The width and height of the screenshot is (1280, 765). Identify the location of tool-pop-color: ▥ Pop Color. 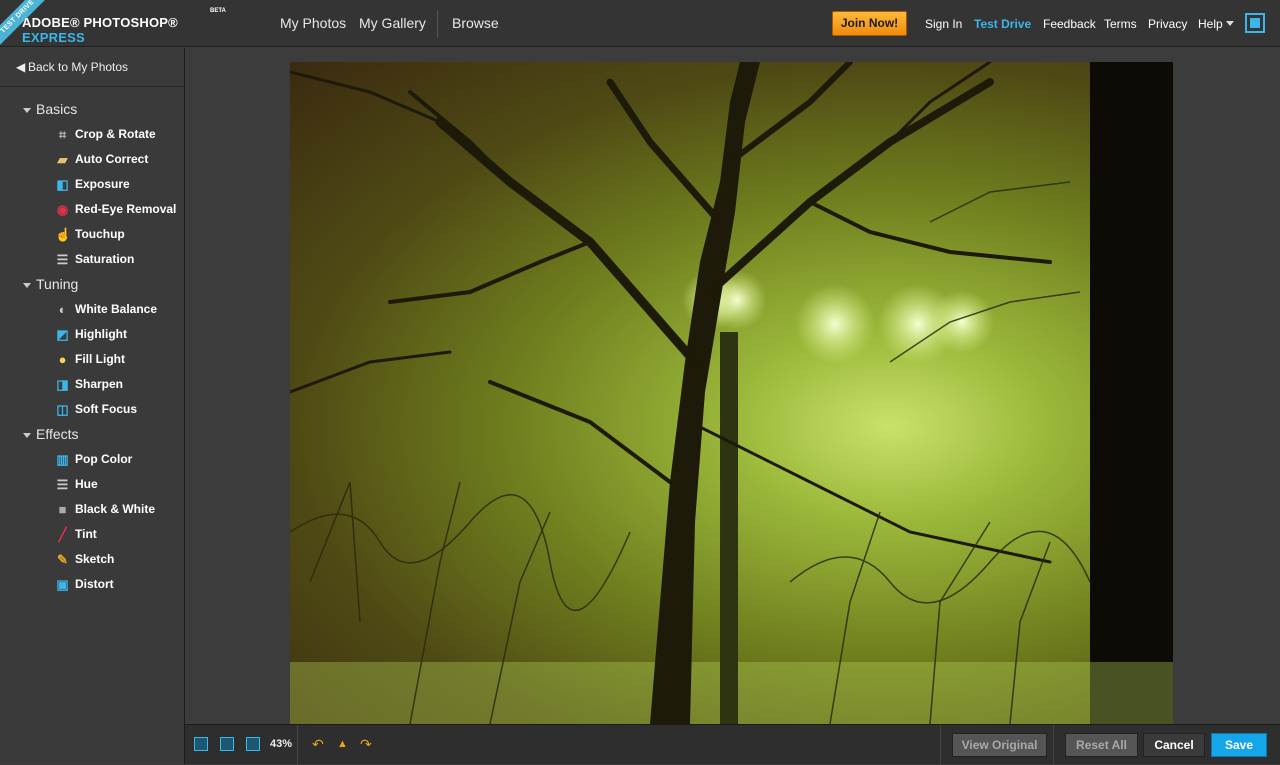
(92, 459).